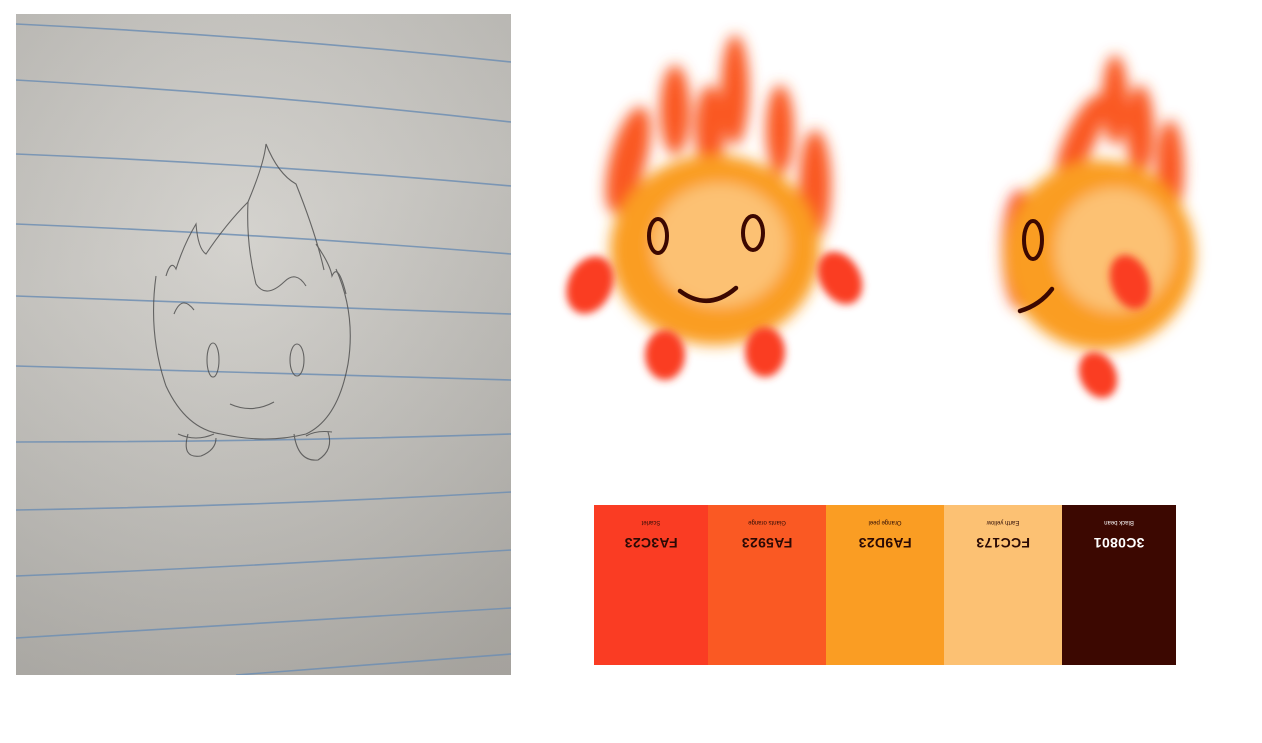 The width and height of the screenshot is (1262, 743). Describe the element at coordinates (1003, 522) in the screenshot. I see `swatch-name: Earth yellow` at that location.